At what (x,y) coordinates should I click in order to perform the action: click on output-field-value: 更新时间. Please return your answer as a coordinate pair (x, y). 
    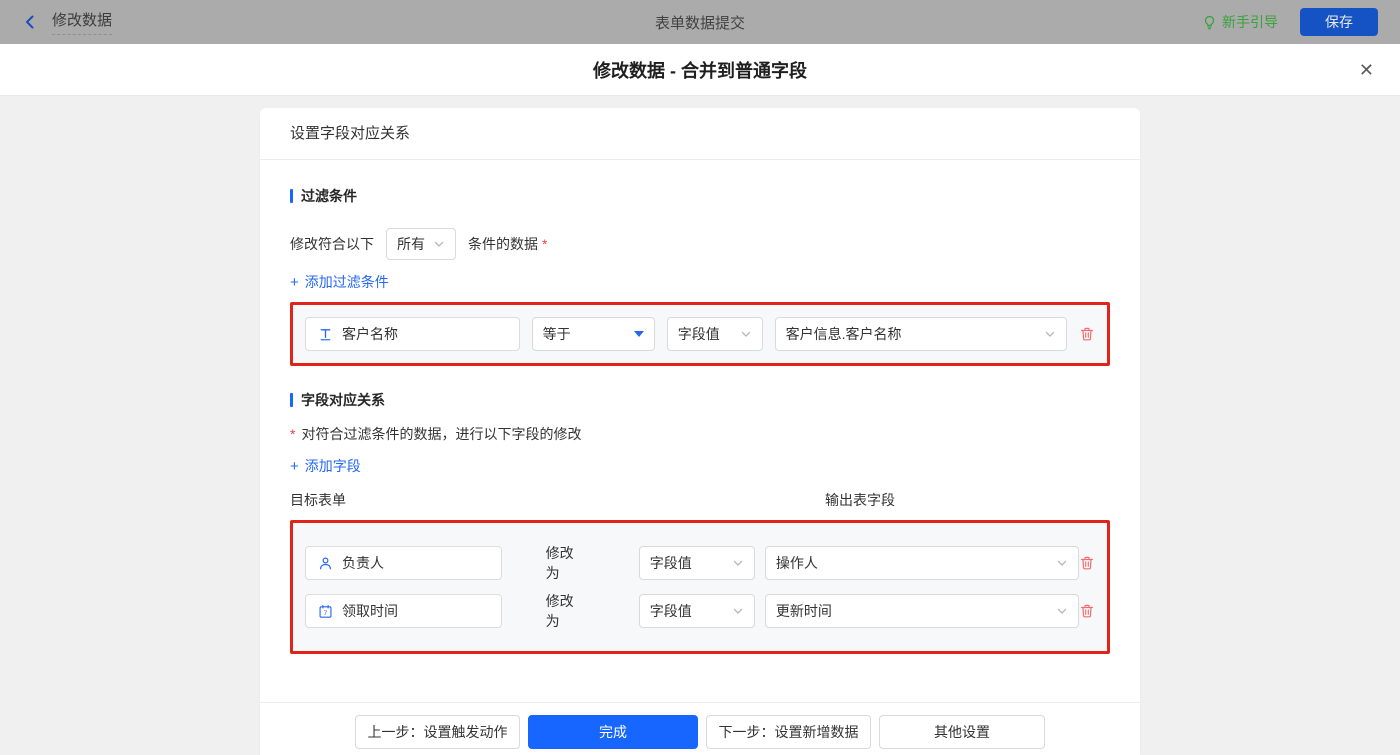
    Looking at the image, I should click on (803, 611).